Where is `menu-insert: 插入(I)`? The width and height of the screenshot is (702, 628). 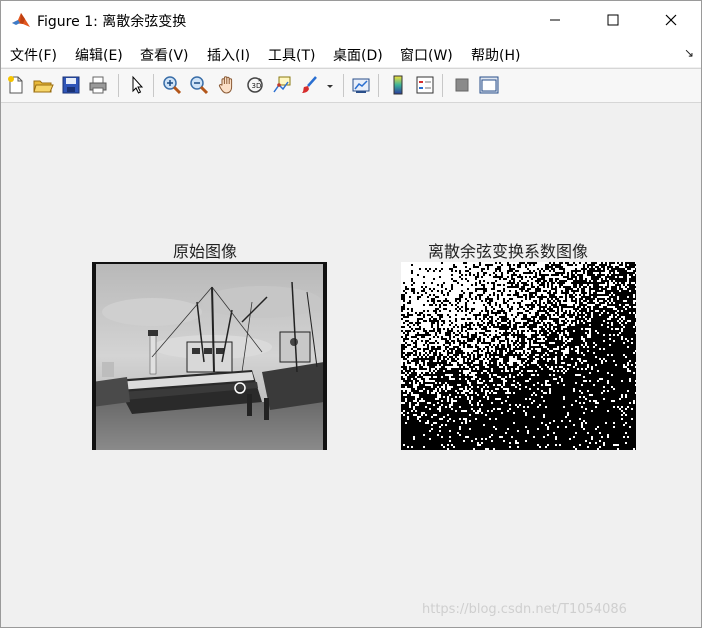
menu-insert: 插入(I) is located at coordinates (228, 55).